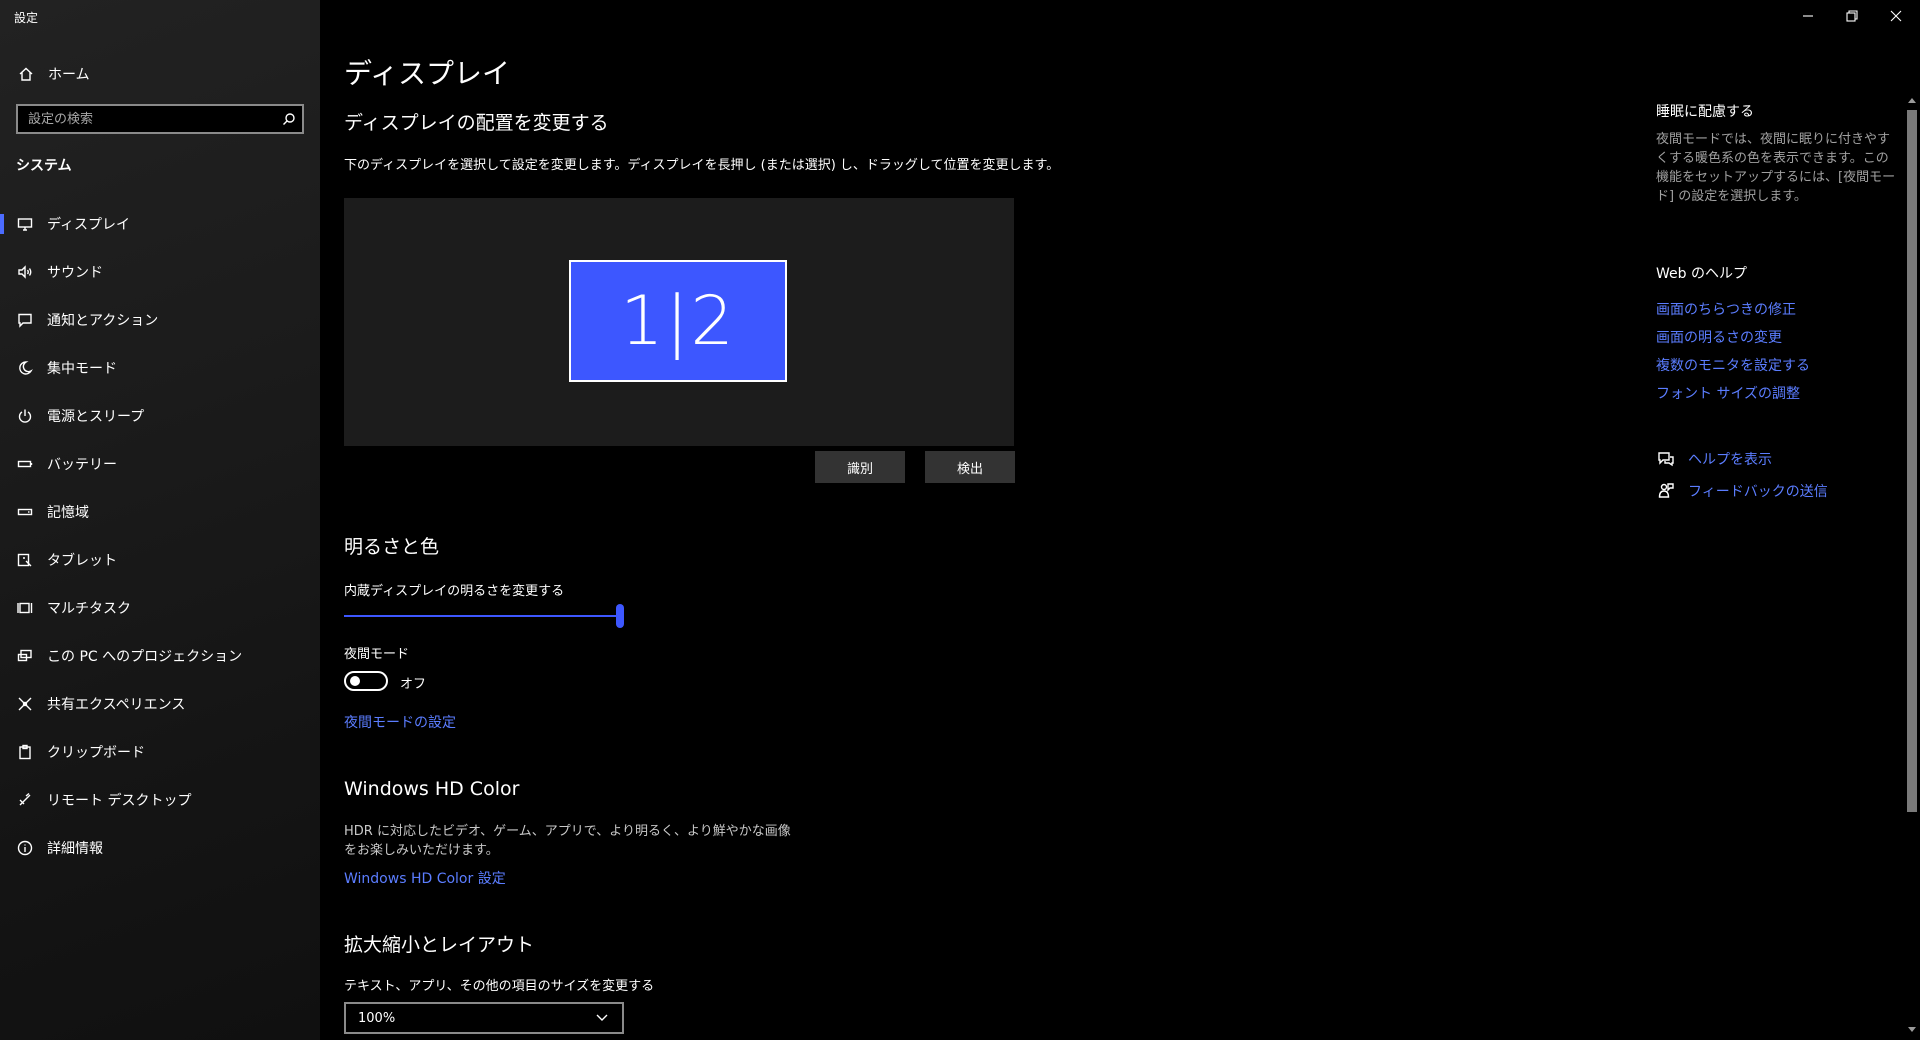 Image resolution: width=1920 pixels, height=1040 pixels. I want to click on sidebar-item-label: クリップボード, so click(96, 753).